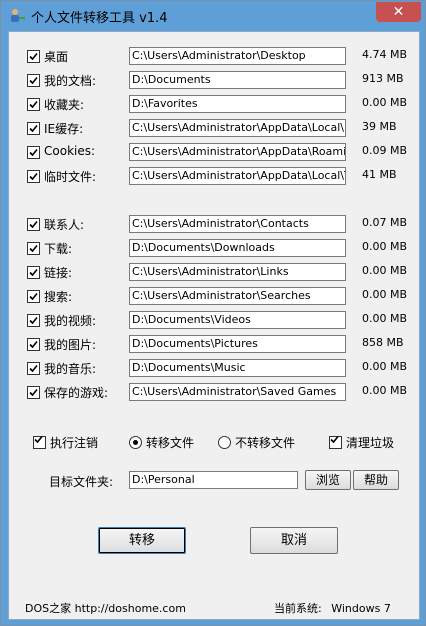 This screenshot has height=626, width=426. I want to click on folder-row: 我的视频: D:\Documents\Videos 0.00 MB, so click(214, 321).